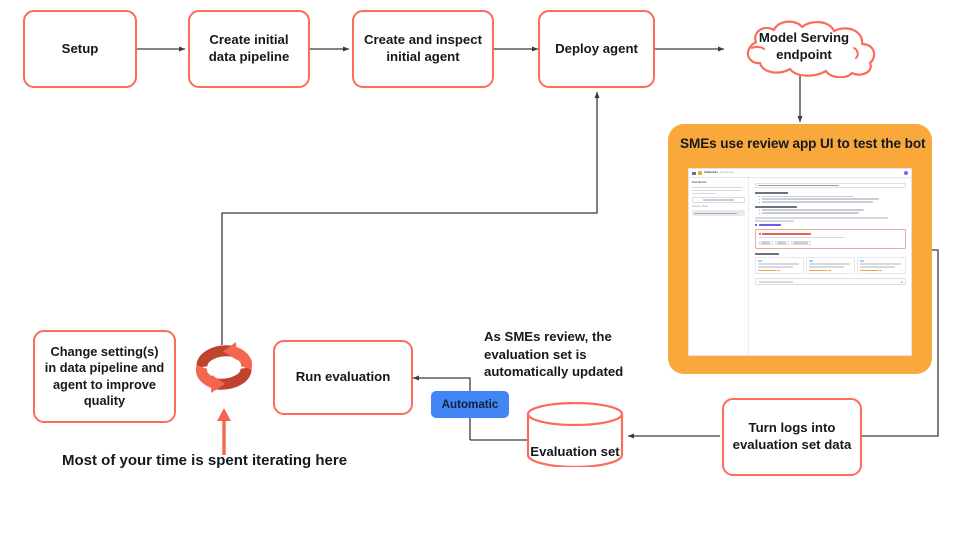 This screenshot has width=960, height=540. What do you see at coordinates (718, 190) in the screenshot?
I see `sidebar-description` at bounding box center [718, 190].